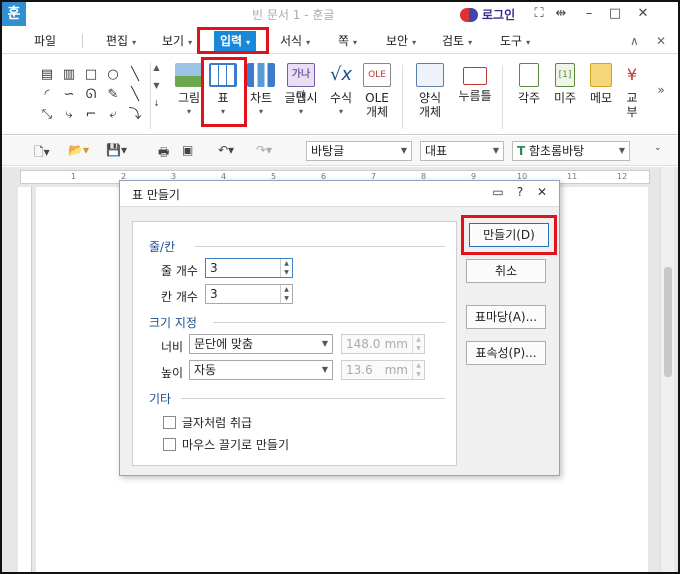 This screenshot has height=574, width=680. What do you see at coordinates (261, 344) in the screenshot?
I see `width-select: 문단에 맞춤 ▼` at bounding box center [261, 344].